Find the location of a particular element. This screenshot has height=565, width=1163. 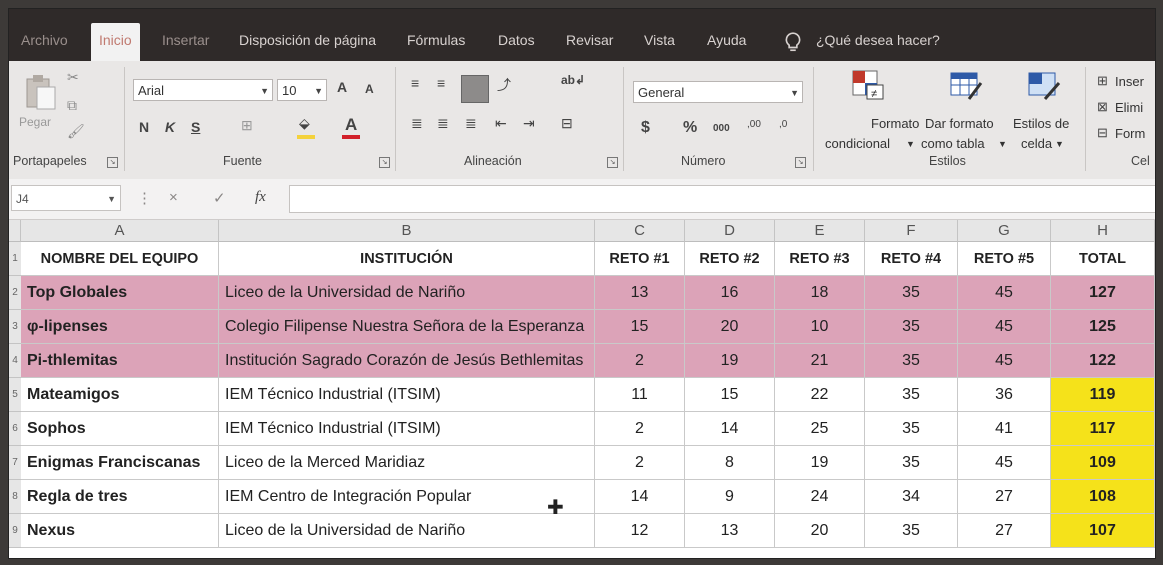

align-bottom-icon is located at coordinates (475, 89).